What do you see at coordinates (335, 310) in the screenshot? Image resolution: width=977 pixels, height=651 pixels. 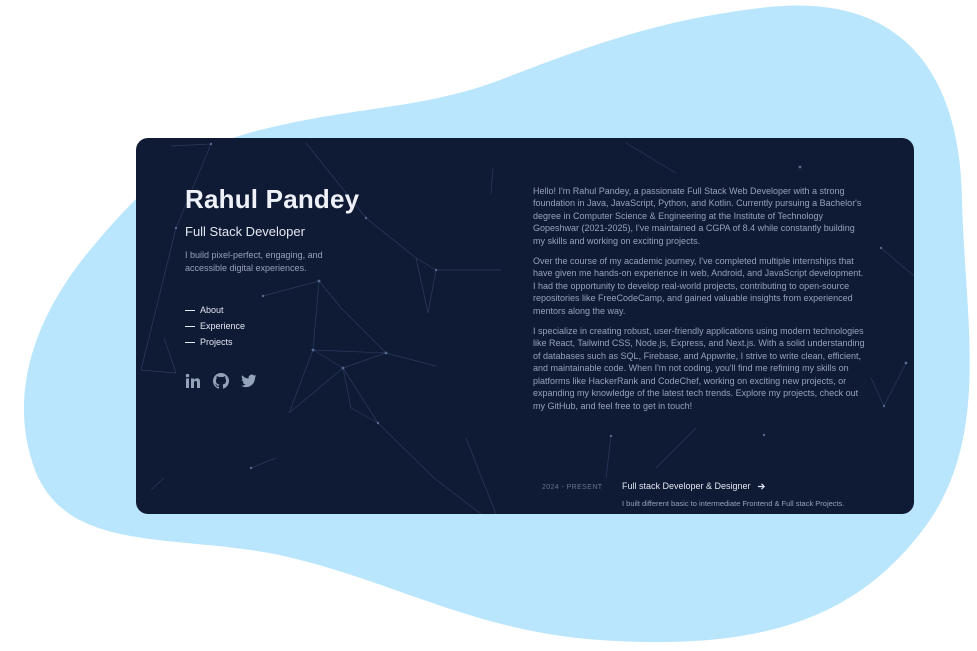 I see `nav-item-about: About` at bounding box center [335, 310].